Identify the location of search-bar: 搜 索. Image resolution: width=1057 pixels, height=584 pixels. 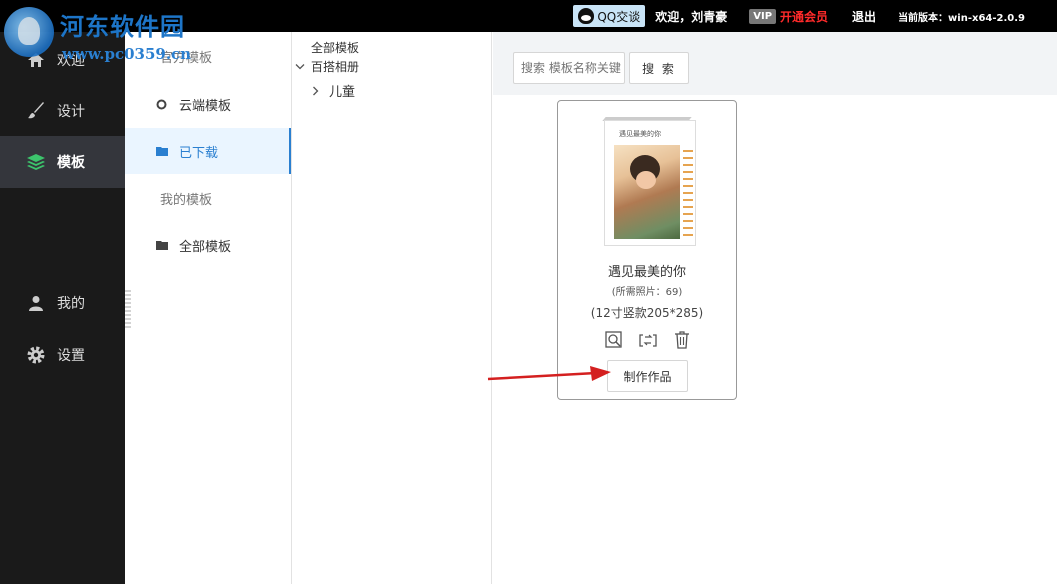
(775, 63).